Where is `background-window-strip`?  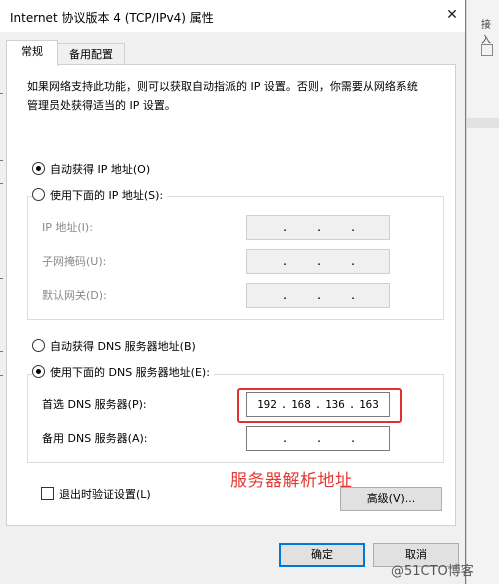
background-window-strip is located at coordinates (483, 123).